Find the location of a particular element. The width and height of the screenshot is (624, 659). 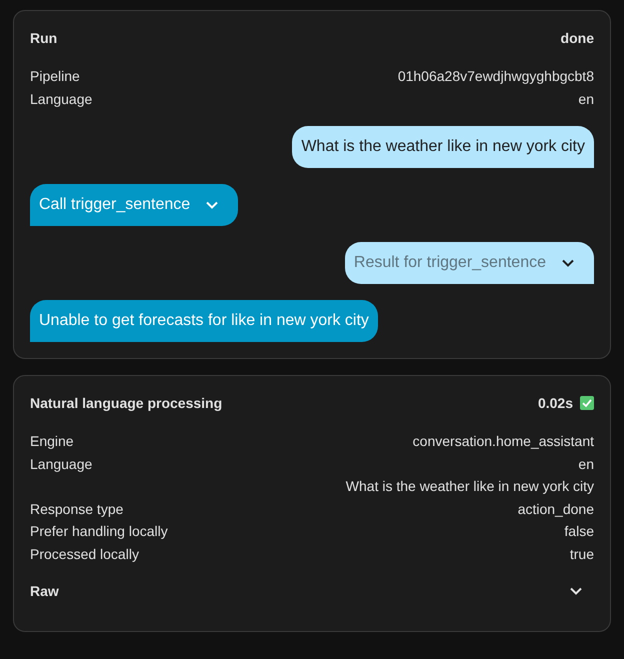

row-label: Prefer handling locally is located at coordinates (99, 531).